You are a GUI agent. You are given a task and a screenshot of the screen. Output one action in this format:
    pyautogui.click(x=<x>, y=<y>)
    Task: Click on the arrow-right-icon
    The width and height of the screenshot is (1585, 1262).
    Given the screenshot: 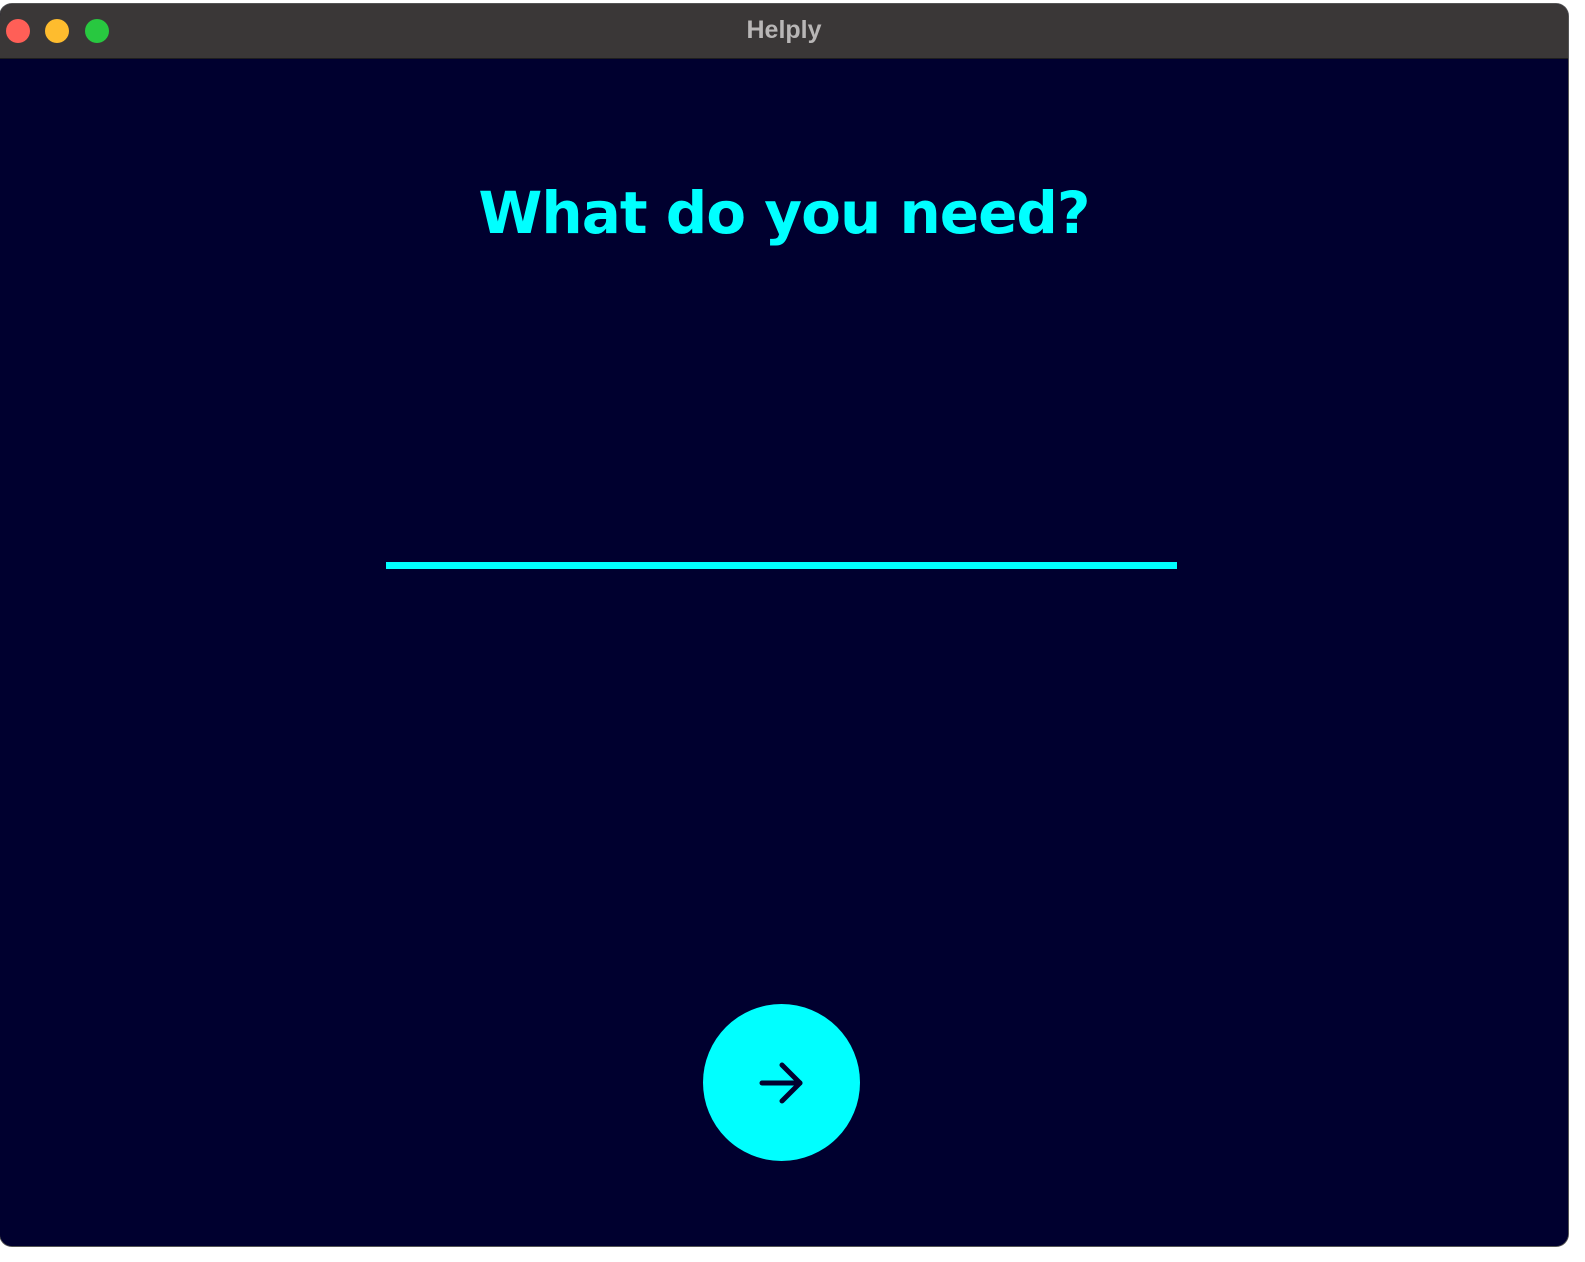 What is the action you would take?
    pyautogui.click(x=780, y=1082)
    